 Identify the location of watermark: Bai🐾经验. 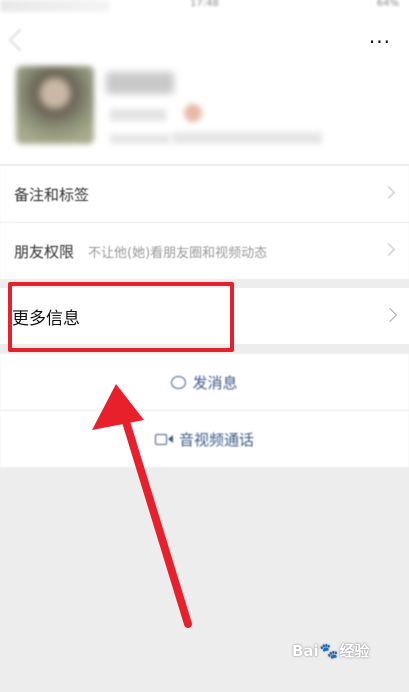
(330, 650).